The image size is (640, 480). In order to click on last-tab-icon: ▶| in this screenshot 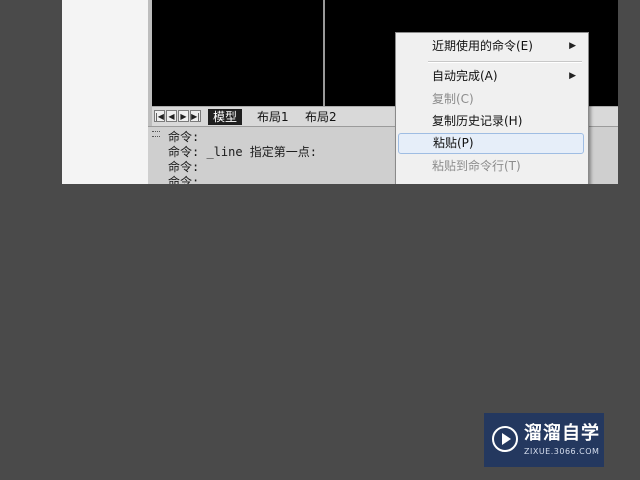, I will do `click(195, 116)`.